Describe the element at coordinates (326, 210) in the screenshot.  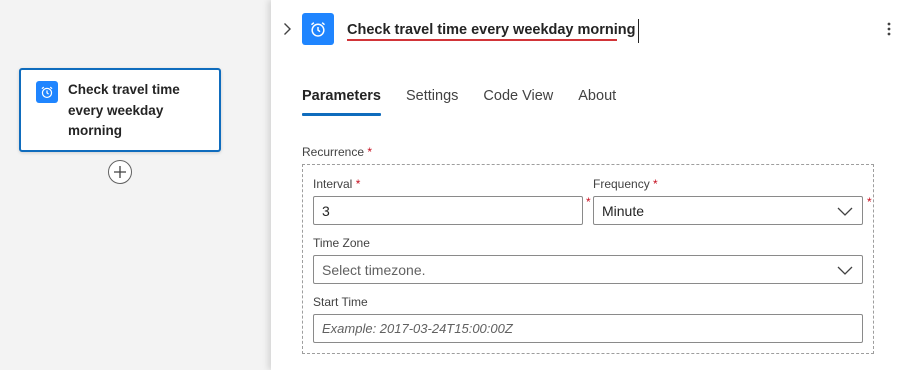
I see `interval-value: 3` at that location.